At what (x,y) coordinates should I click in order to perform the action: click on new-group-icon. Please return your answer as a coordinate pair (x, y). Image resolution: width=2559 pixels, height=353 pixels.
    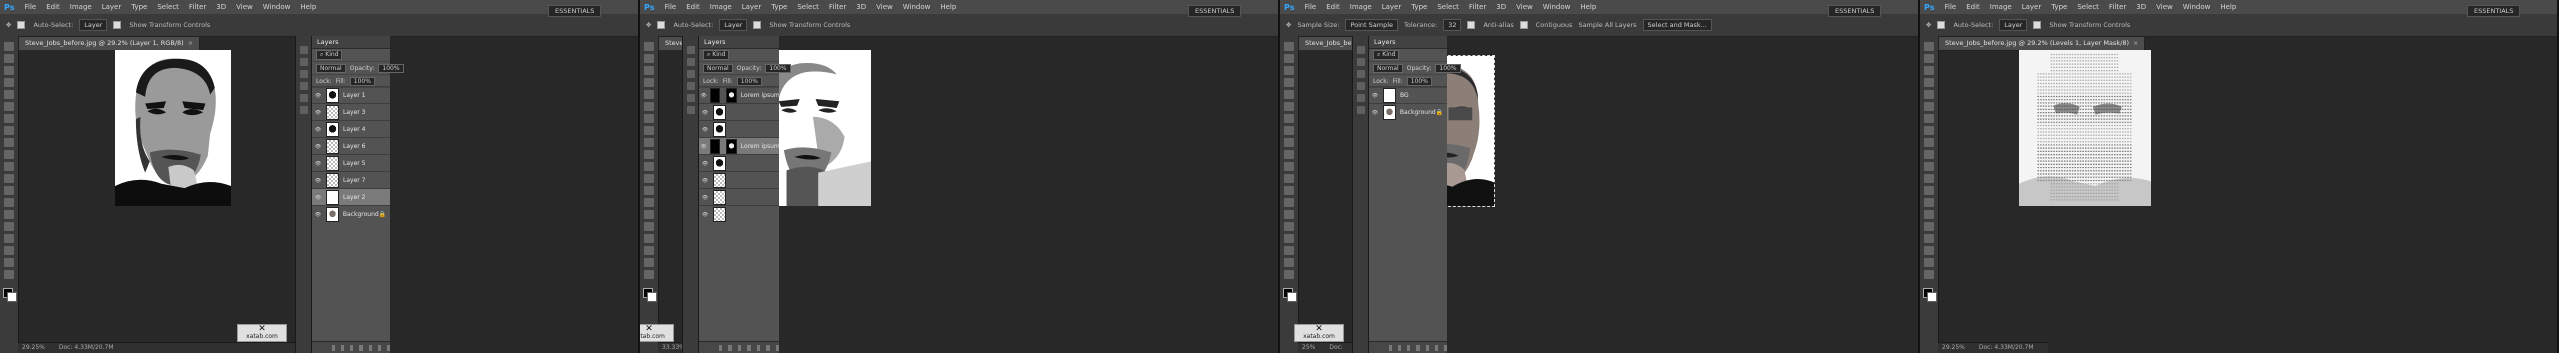
    Looking at the image, I should click on (1427, 347).